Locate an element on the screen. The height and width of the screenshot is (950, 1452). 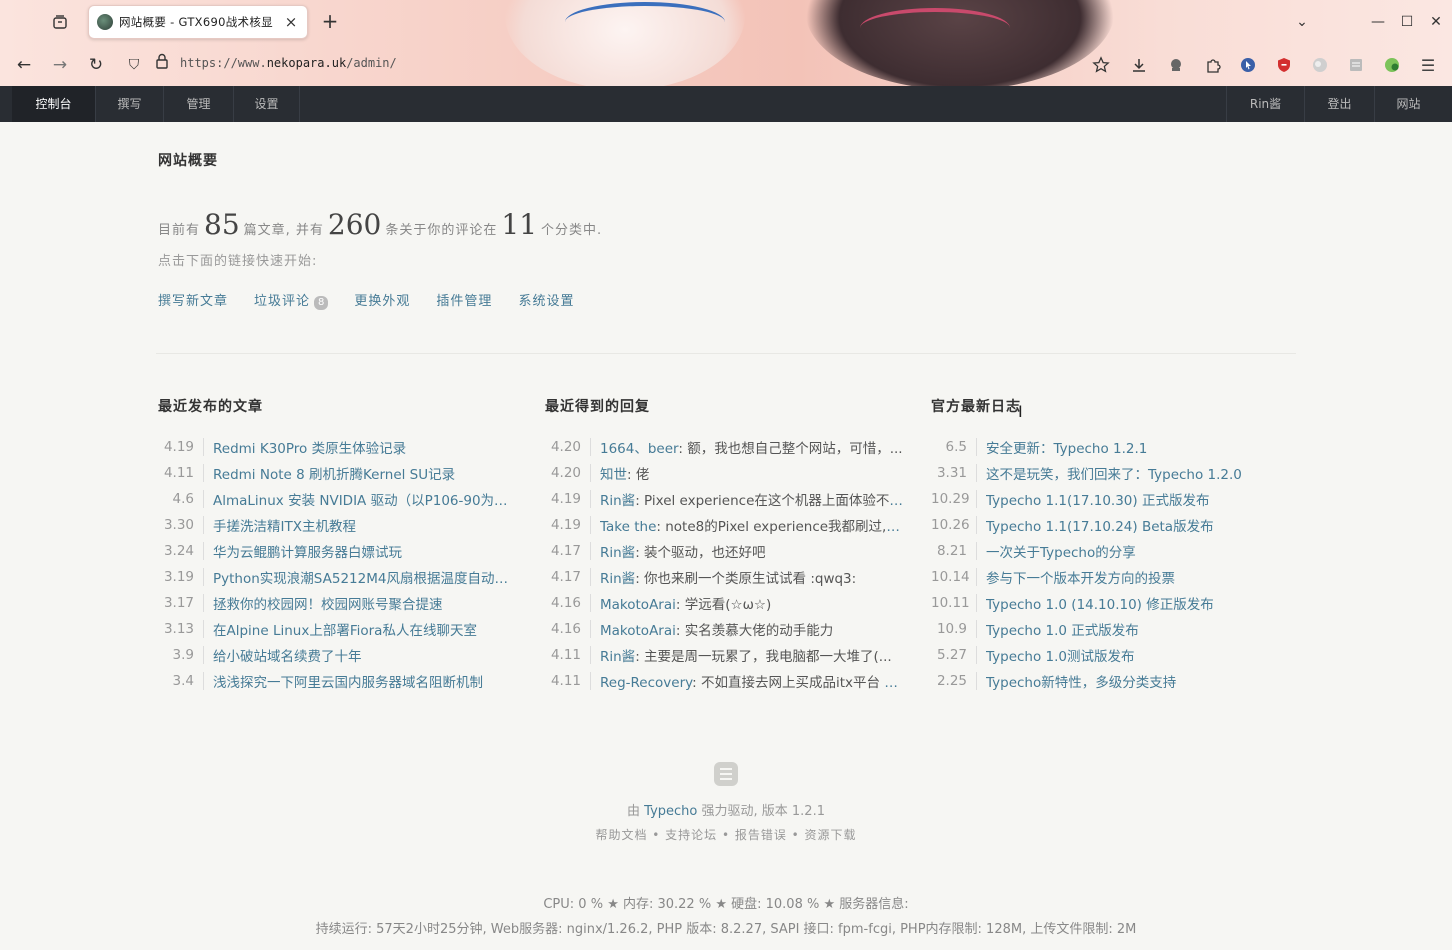
post-link: AlmaLinux 安装 NVIDIA 驱动（以P106-90为例） is located at coordinates (365, 499).